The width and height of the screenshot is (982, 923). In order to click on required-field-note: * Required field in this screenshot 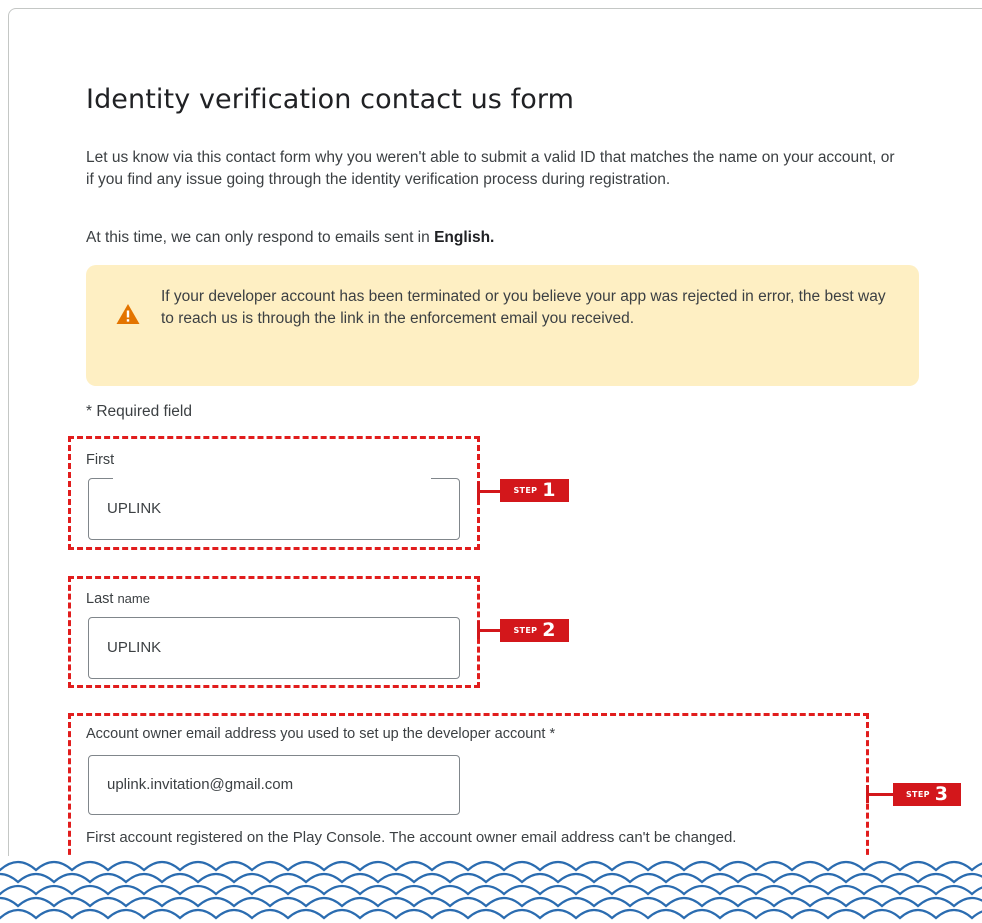, I will do `click(139, 411)`.